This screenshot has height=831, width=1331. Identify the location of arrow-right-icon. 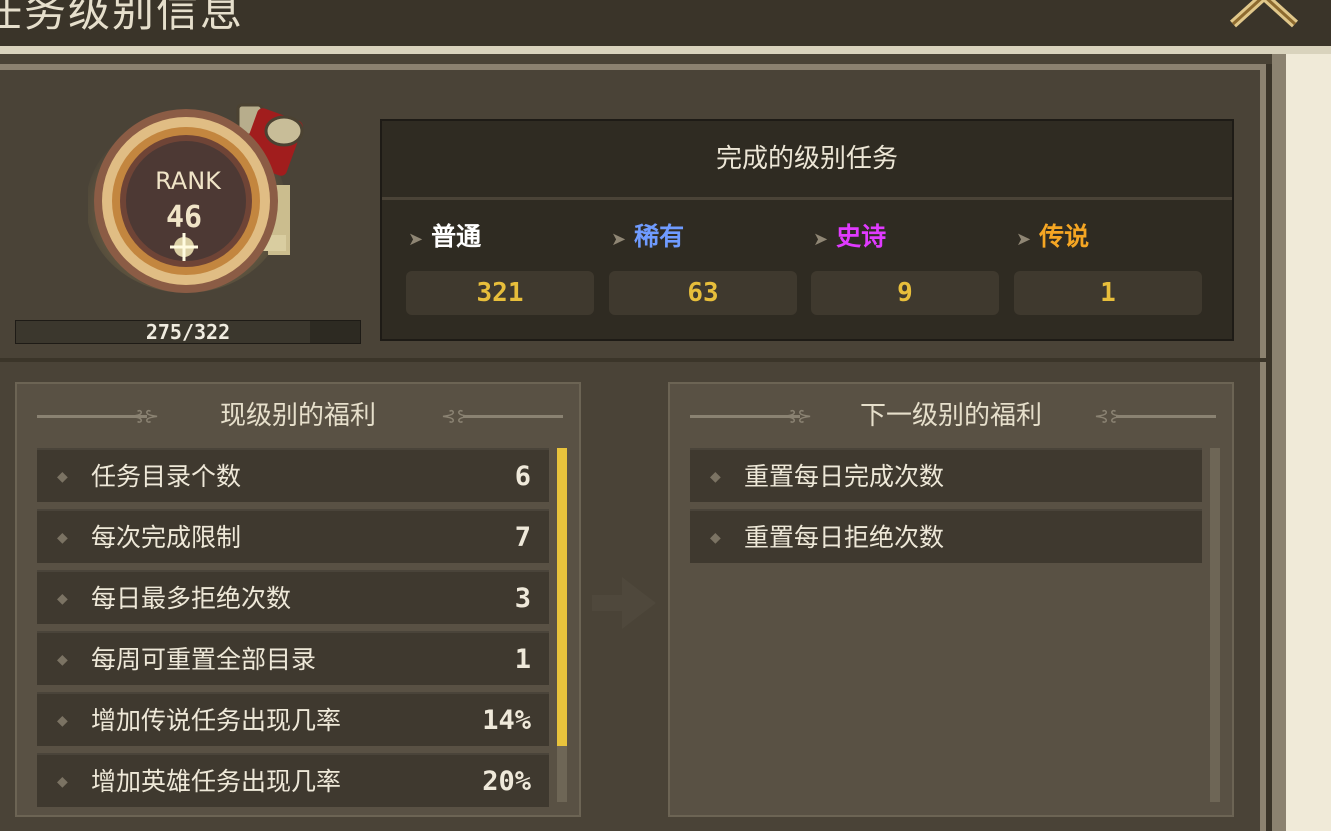
(625, 605).